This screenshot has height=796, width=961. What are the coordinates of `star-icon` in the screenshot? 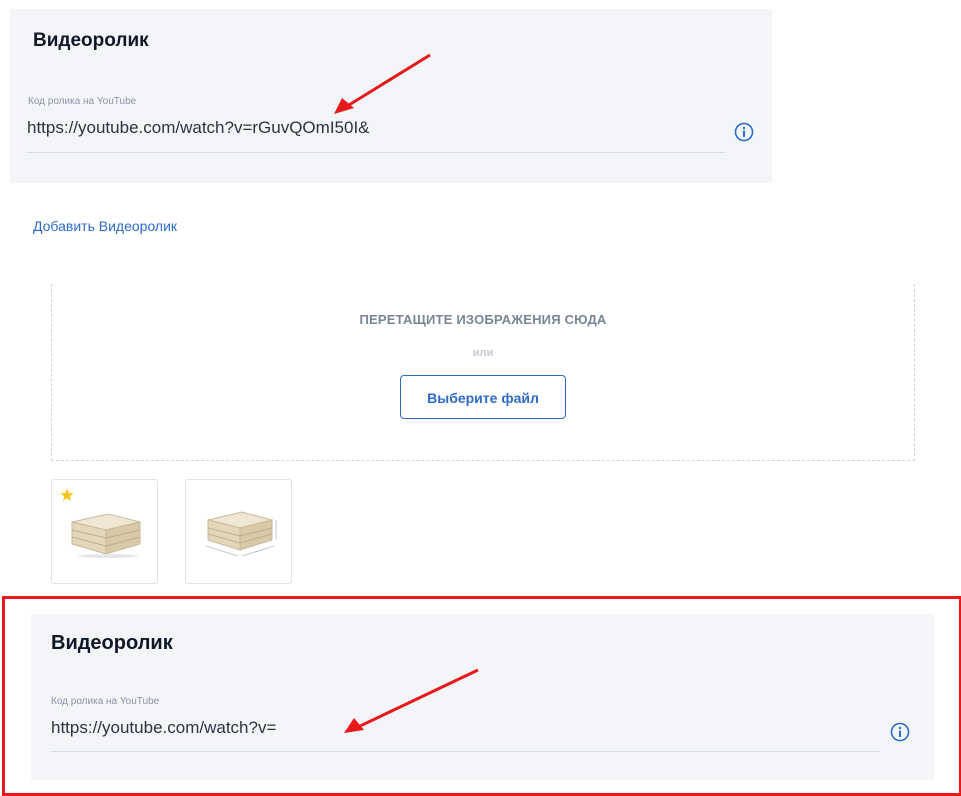 It's located at (67, 494).